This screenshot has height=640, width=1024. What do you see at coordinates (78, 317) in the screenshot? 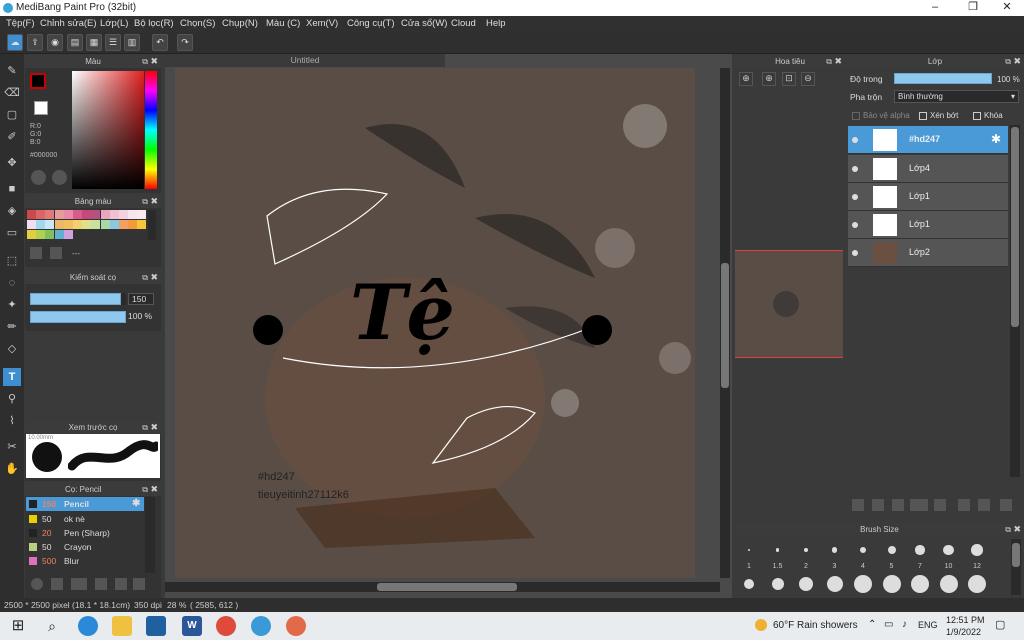
I see `brush-opacity-track` at bounding box center [78, 317].